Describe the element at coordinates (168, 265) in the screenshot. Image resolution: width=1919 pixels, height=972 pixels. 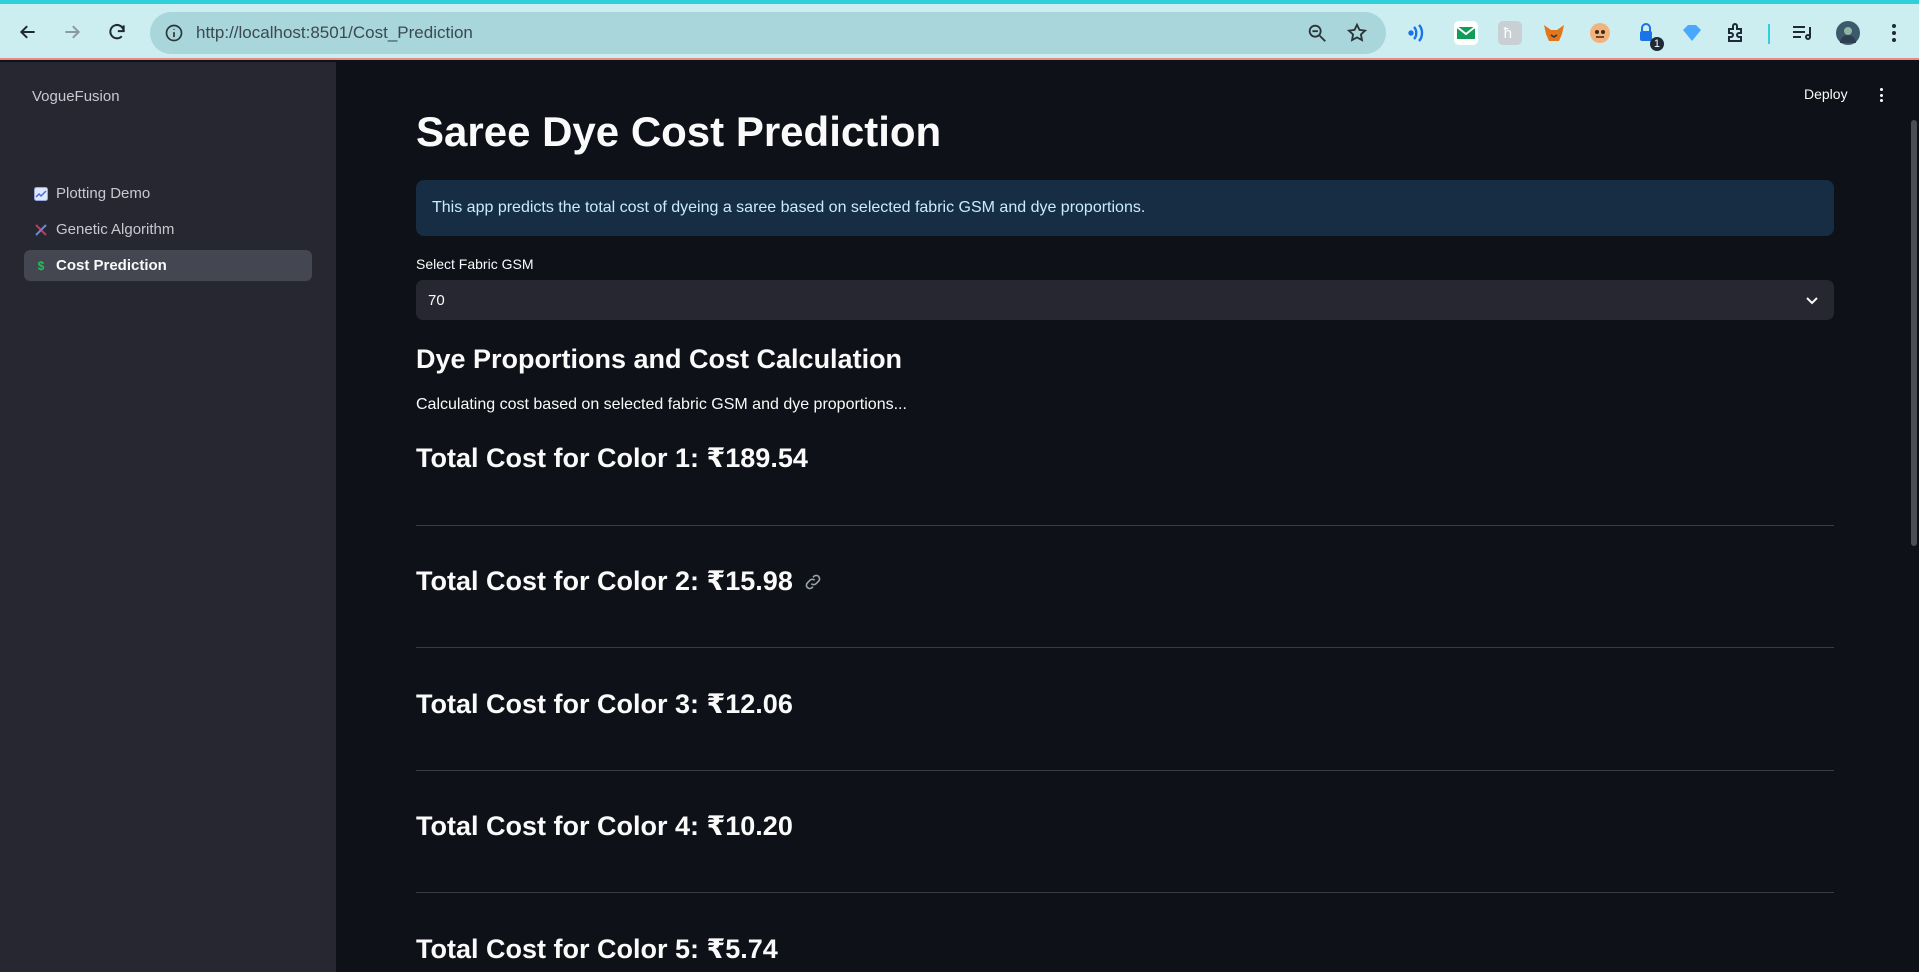
I see `sidebar-item-cost-prediction: $ Cost Prediction` at that location.